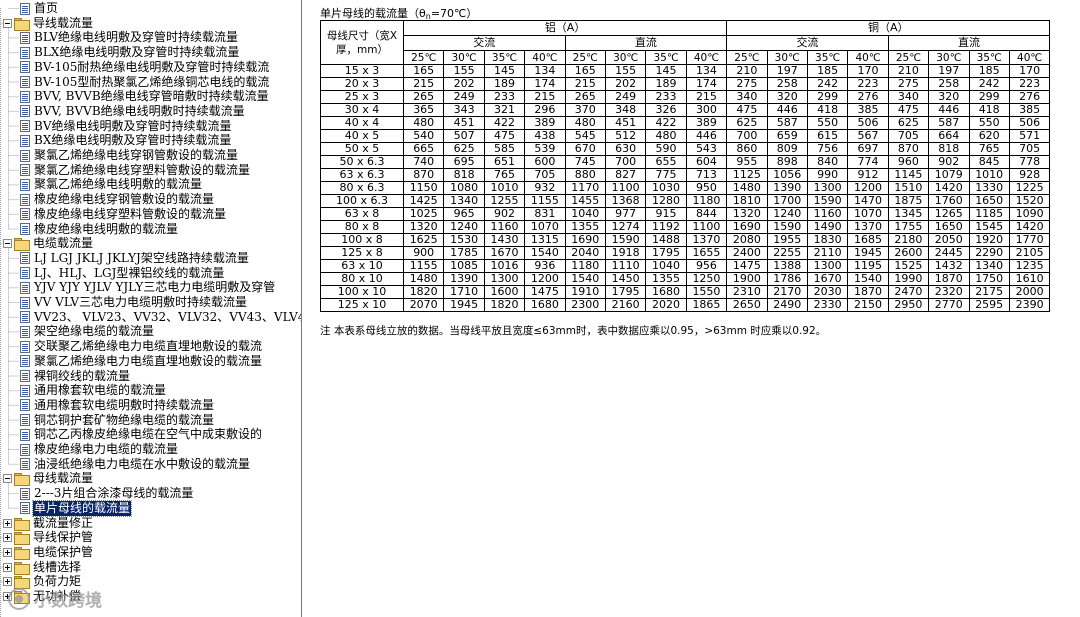  Describe the element at coordinates (168, 316) in the screenshot. I see `tree-item-label: VV23、 VLV23、VV32、VLV32、VV43、VLV43` at that location.